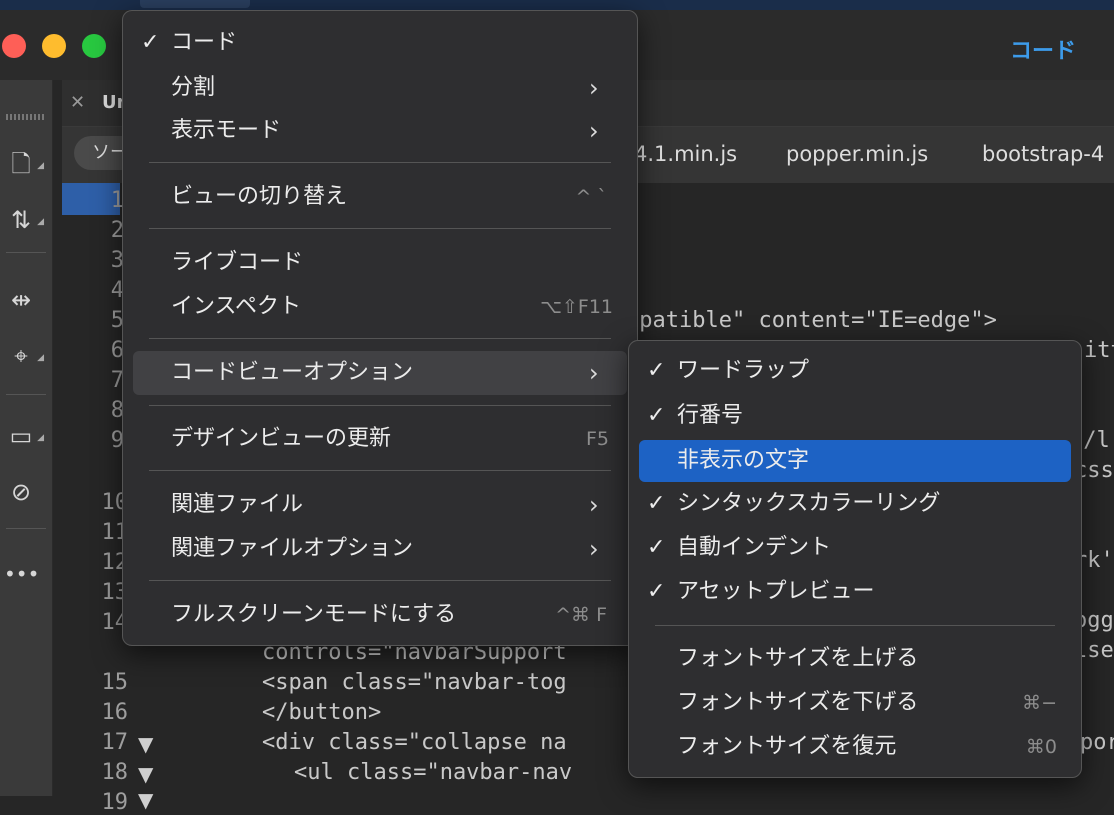 Image resolution: width=1114 pixels, height=815 pixels. I want to click on line-number: 17, so click(115, 742).